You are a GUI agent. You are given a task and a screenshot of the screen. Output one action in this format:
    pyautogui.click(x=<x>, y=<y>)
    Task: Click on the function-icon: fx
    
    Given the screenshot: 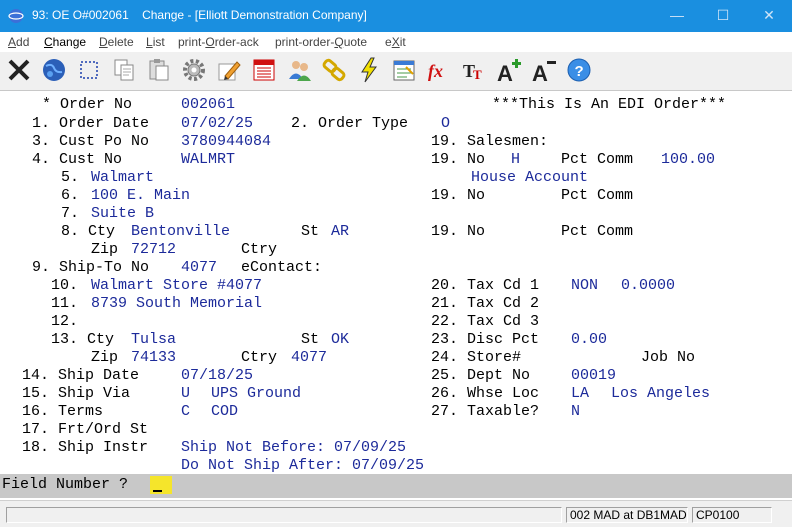 What is the action you would take?
    pyautogui.click(x=435, y=71)
    